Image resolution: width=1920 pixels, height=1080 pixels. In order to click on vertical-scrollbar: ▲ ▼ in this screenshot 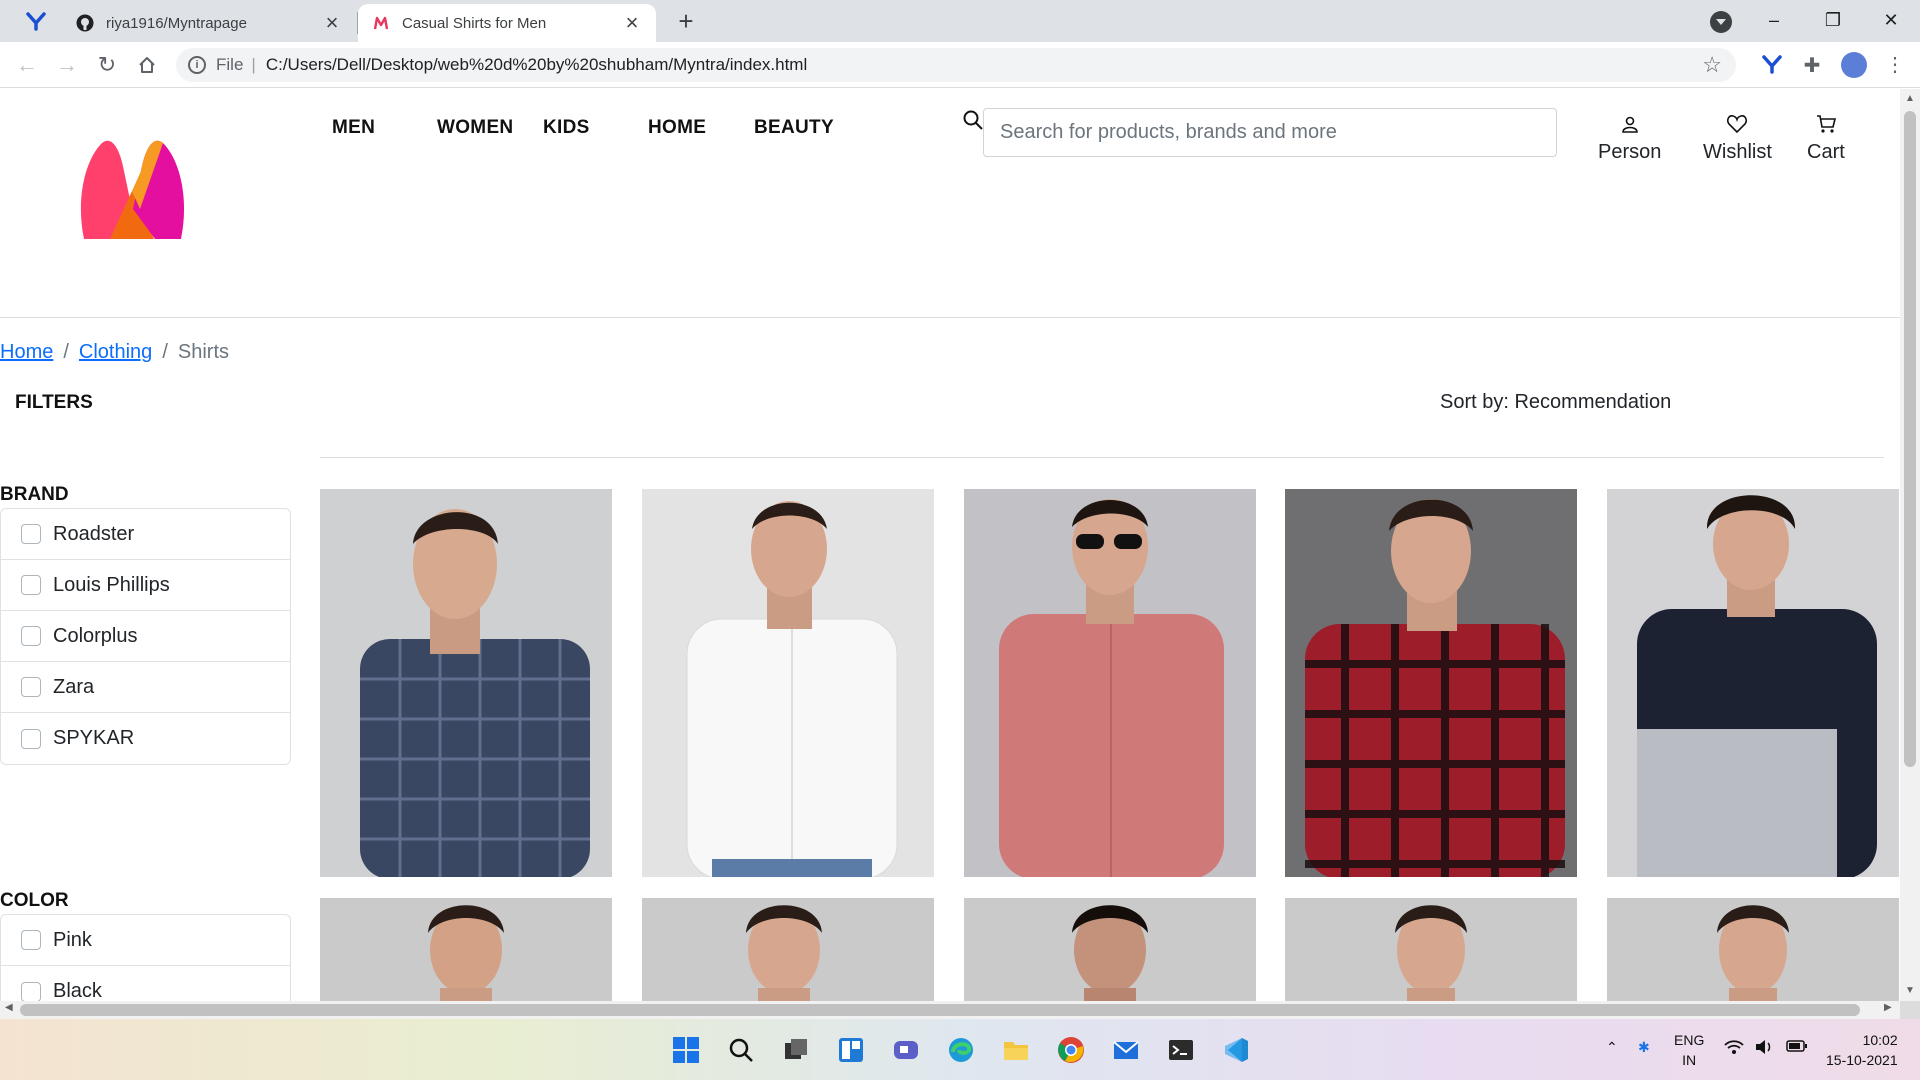, I will do `click(1910, 545)`.